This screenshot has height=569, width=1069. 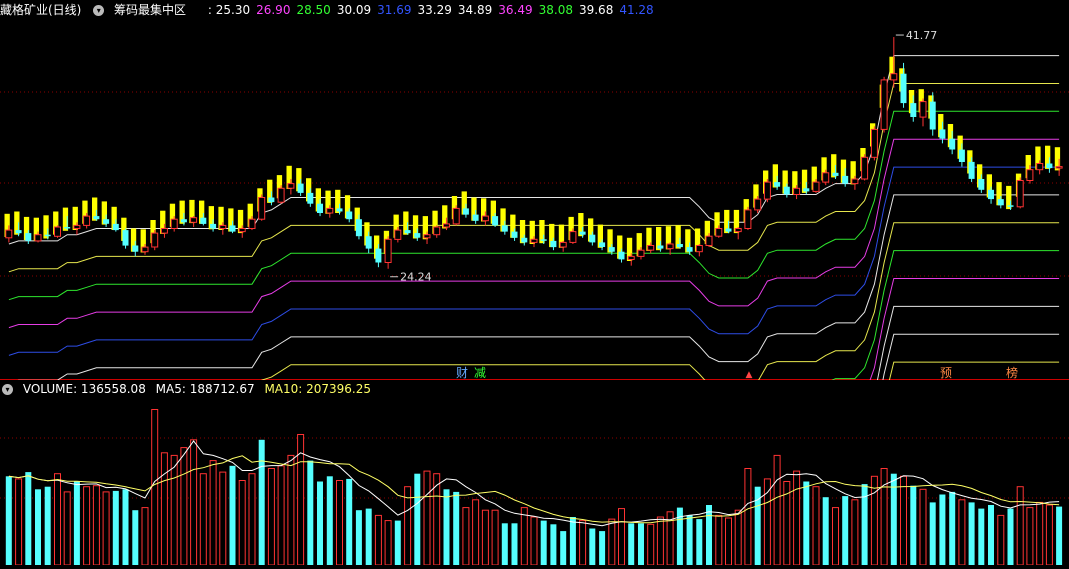 I want to click on event-marker: 减, so click(x=480, y=373).